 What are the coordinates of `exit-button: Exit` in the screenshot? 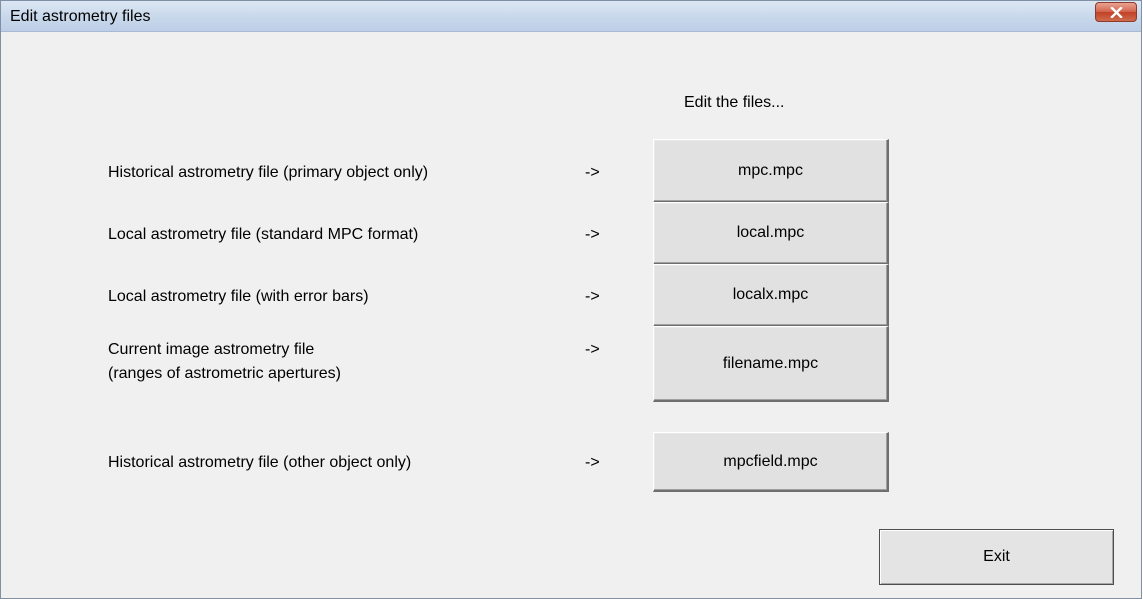 It's located at (996, 557).